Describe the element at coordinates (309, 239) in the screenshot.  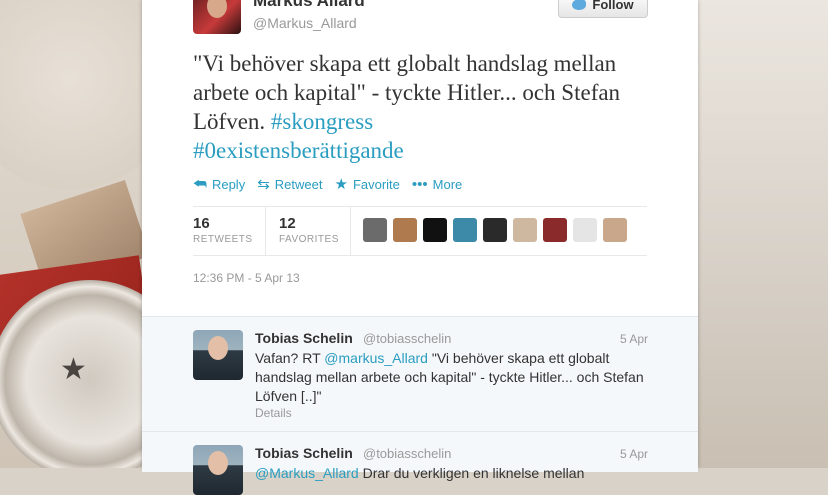
I see `favorite-count-label: FAVORITES` at that location.